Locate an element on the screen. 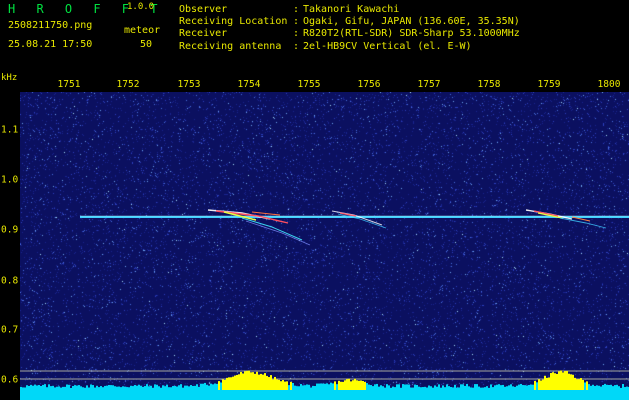 The image size is (629, 400). x-tick-label: 1759 is located at coordinates (549, 84).